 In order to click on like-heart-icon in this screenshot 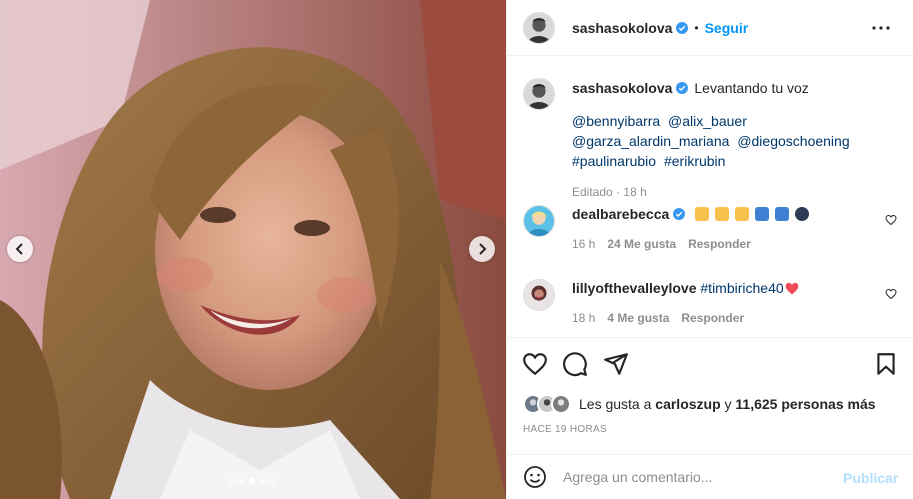, I will do `click(535, 364)`.